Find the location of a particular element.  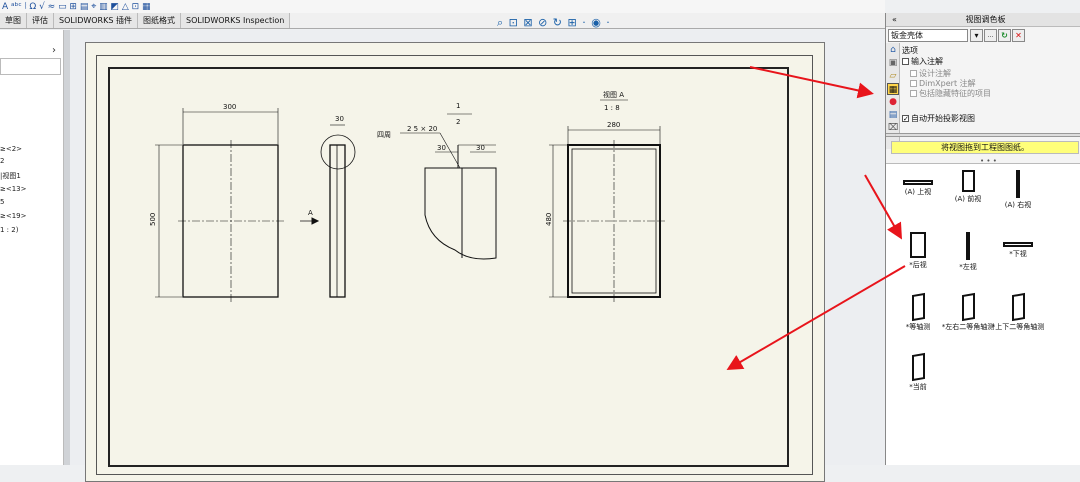

document-select: 钣金壳体 is located at coordinates (928, 35).